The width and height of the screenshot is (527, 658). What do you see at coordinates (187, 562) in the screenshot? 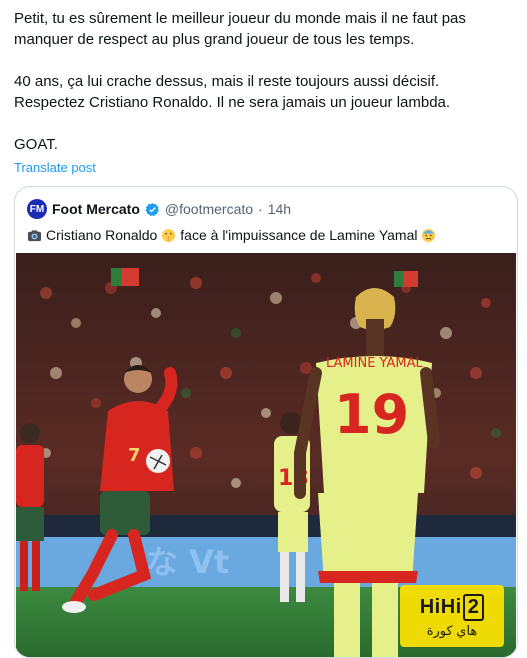
I see `svg-text: な Vt` at bounding box center [187, 562].